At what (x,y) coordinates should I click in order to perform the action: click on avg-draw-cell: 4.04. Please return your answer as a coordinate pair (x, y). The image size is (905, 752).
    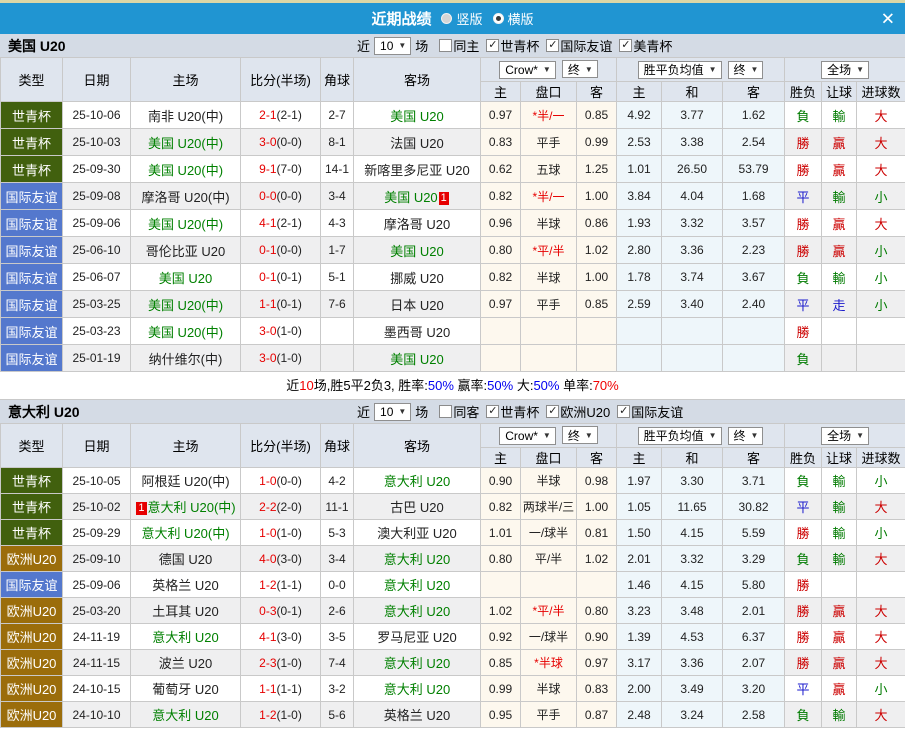
    Looking at the image, I should click on (692, 196).